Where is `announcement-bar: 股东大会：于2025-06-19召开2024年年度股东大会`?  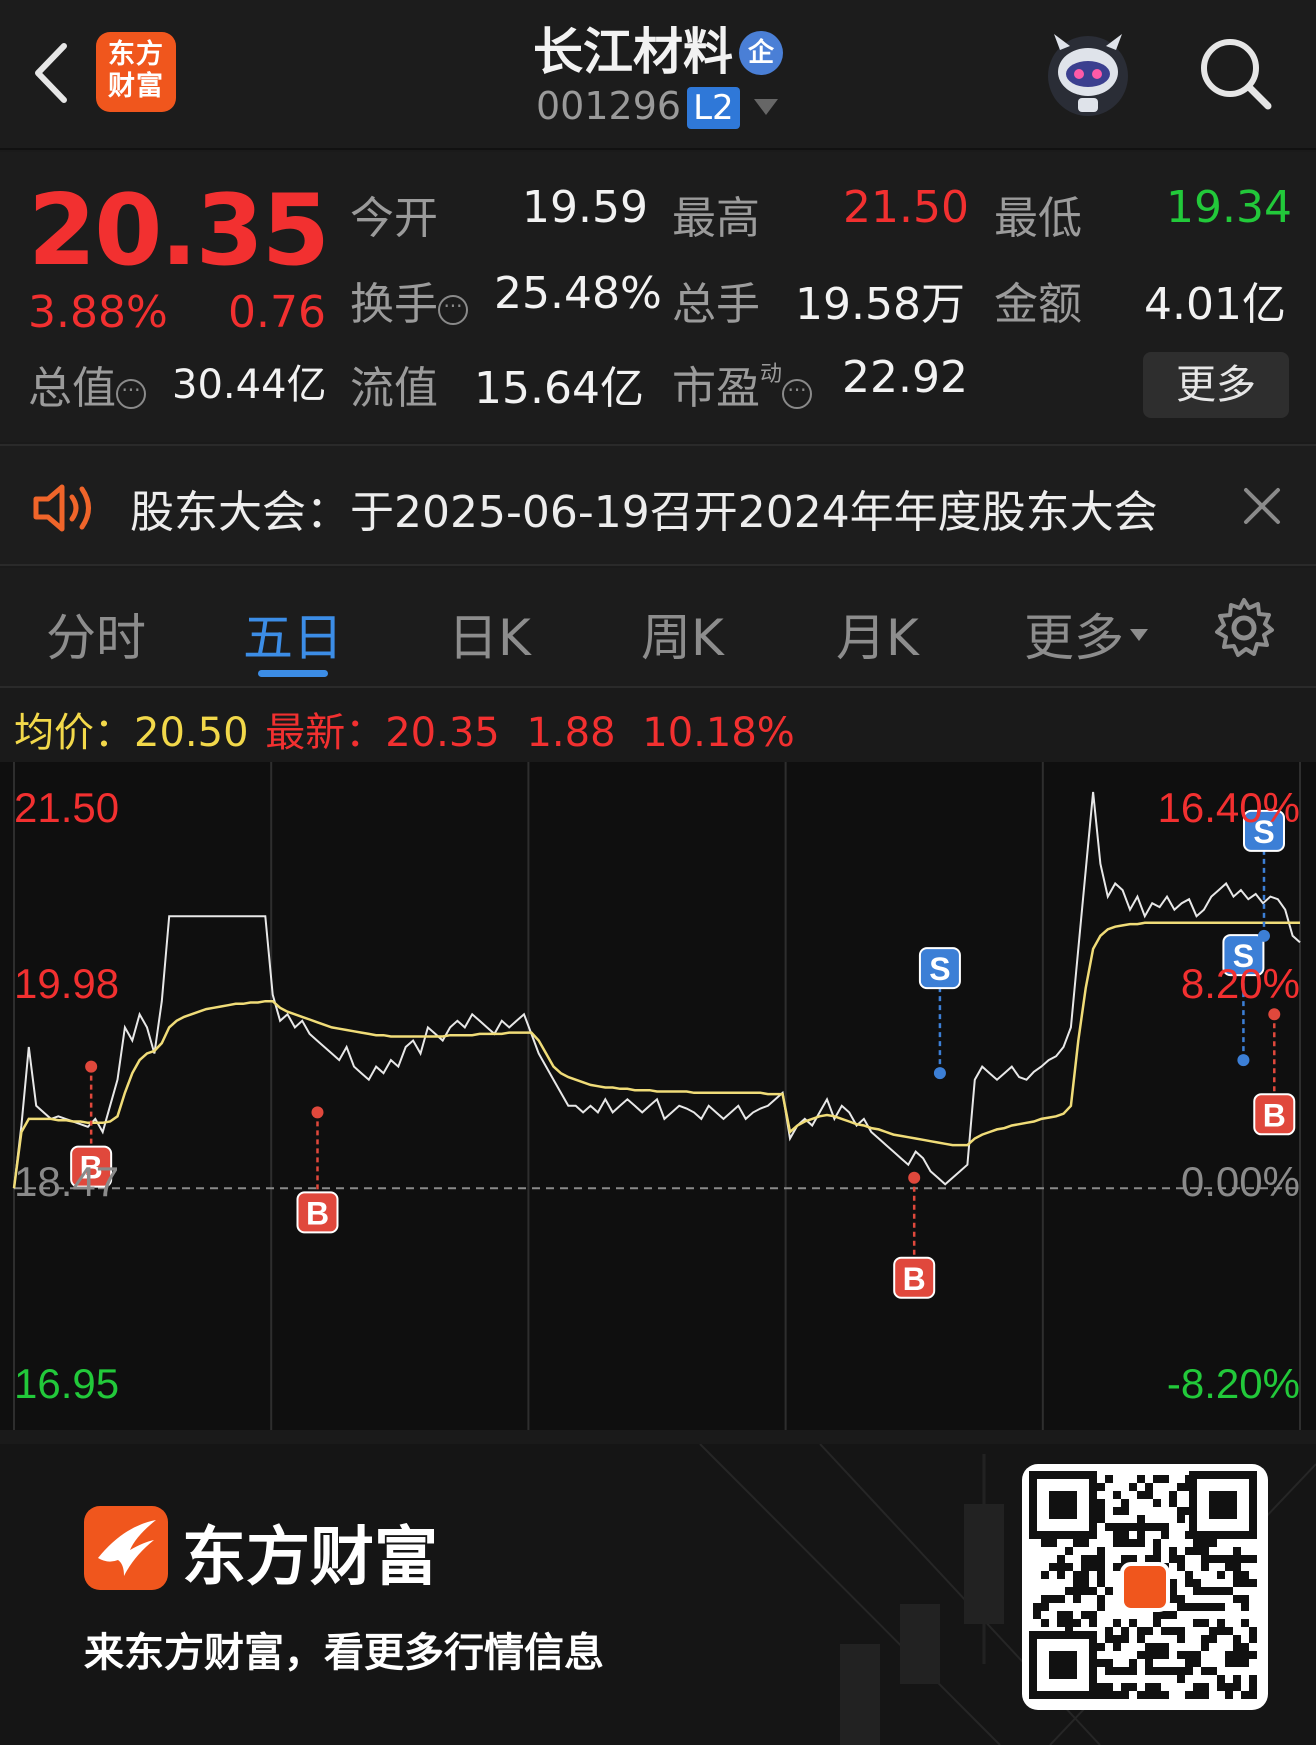
announcement-bar: 股东大会：于2025-06-19召开2024年年度股东大会 is located at coordinates (658, 505).